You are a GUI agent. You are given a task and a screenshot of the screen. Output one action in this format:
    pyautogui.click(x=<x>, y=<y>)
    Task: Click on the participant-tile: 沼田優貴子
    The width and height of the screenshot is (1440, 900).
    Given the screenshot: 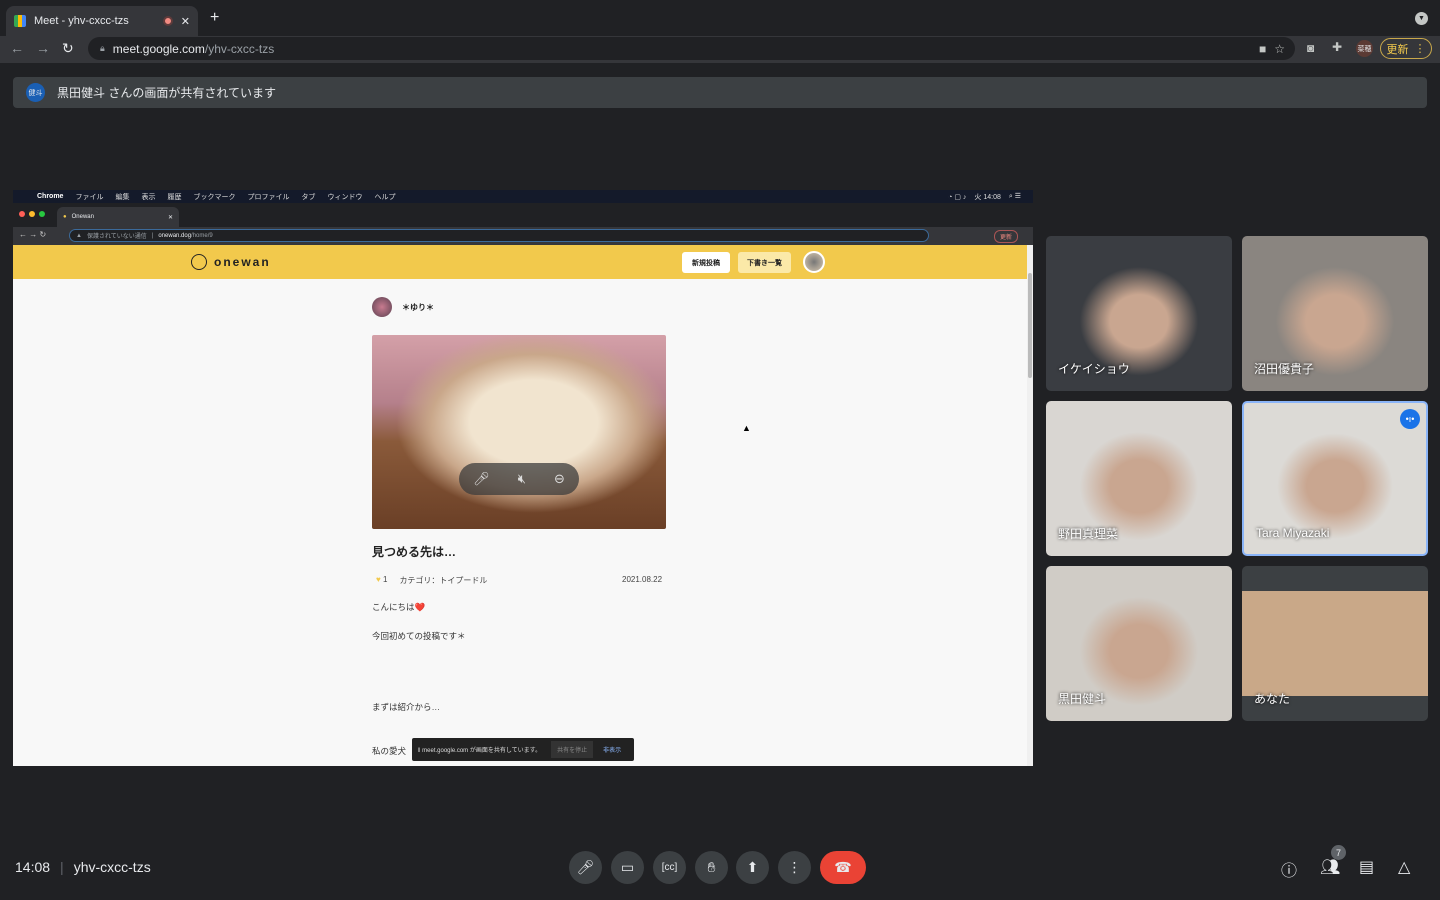 What is the action you would take?
    pyautogui.click(x=1335, y=313)
    